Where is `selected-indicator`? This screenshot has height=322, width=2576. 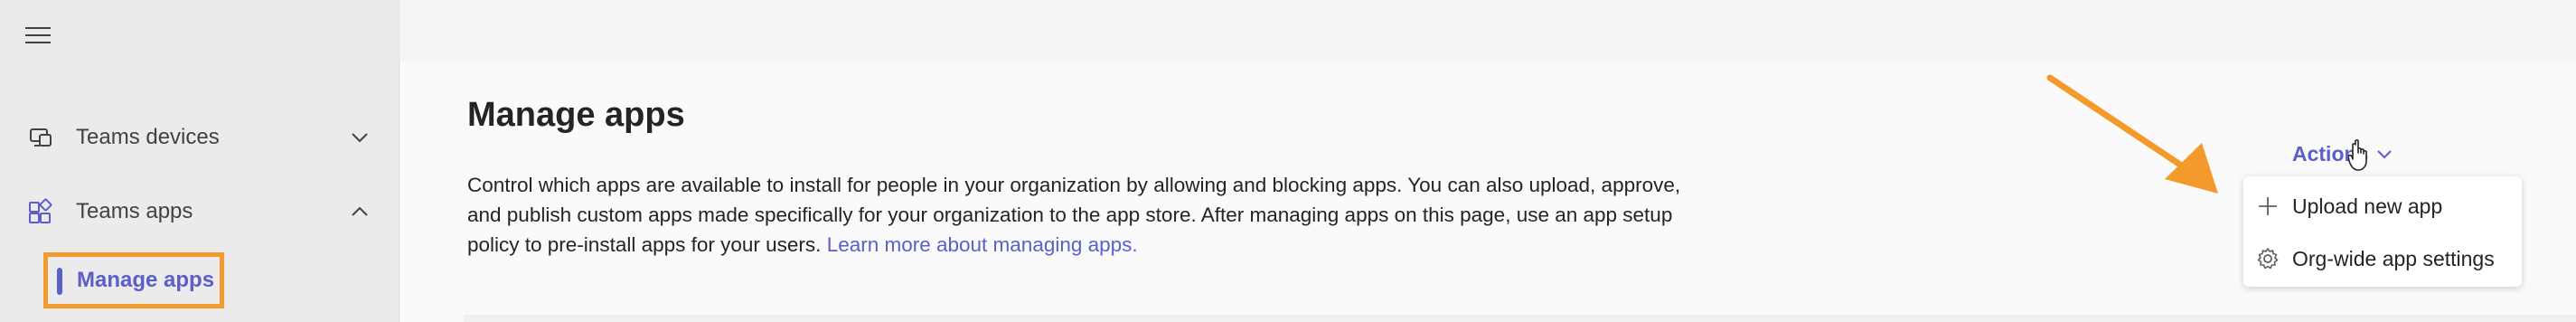 selected-indicator is located at coordinates (60, 281).